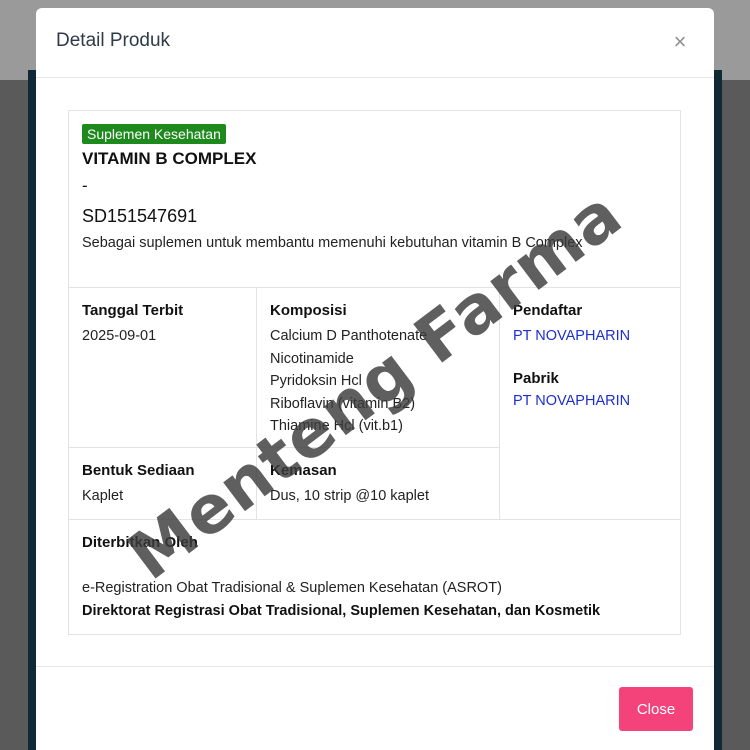  What do you see at coordinates (316, 381) in the screenshot?
I see `komposisi-item: Pyridoksin Hcl` at bounding box center [316, 381].